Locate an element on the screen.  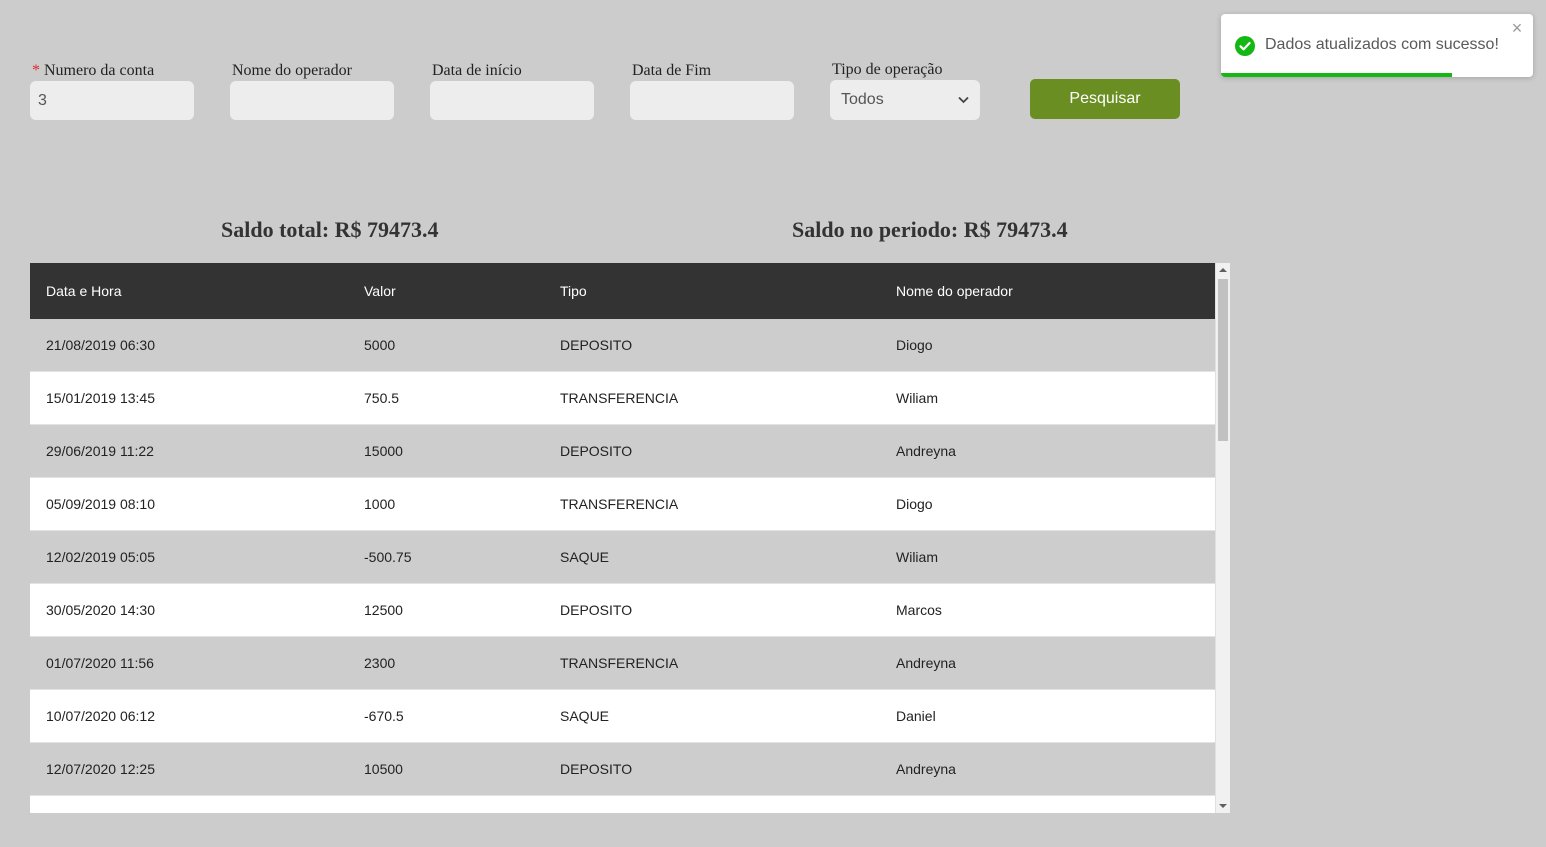
table-header: Data e Hora Valor Tipo Nome do operador is located at coordinates (622, 291).